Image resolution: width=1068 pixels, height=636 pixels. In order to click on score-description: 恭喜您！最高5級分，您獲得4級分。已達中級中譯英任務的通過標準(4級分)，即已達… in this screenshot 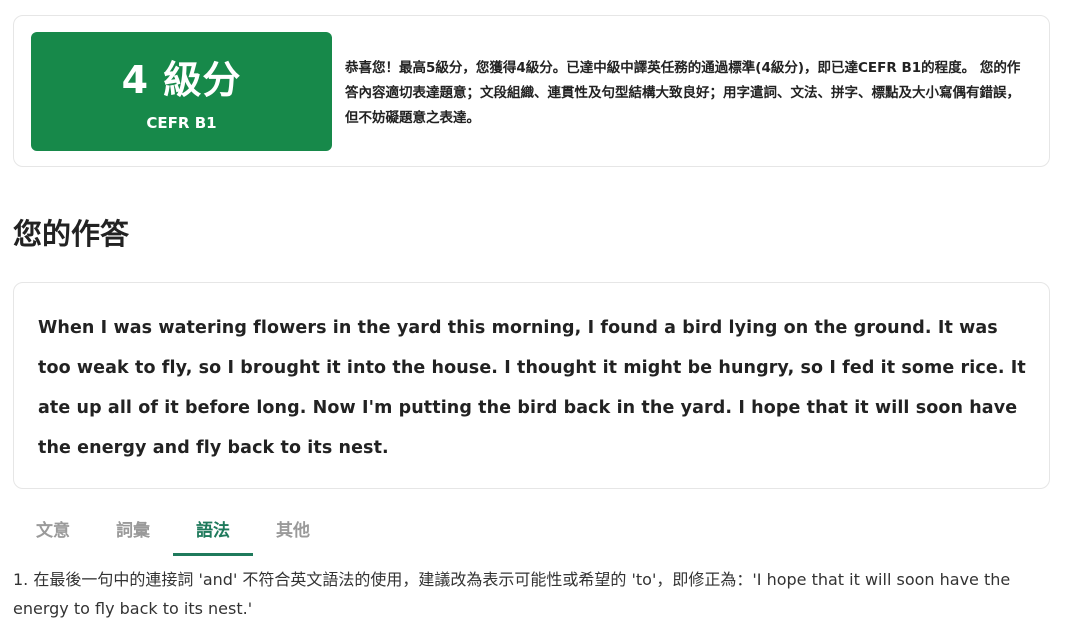, I will do `click(683, 93)`.